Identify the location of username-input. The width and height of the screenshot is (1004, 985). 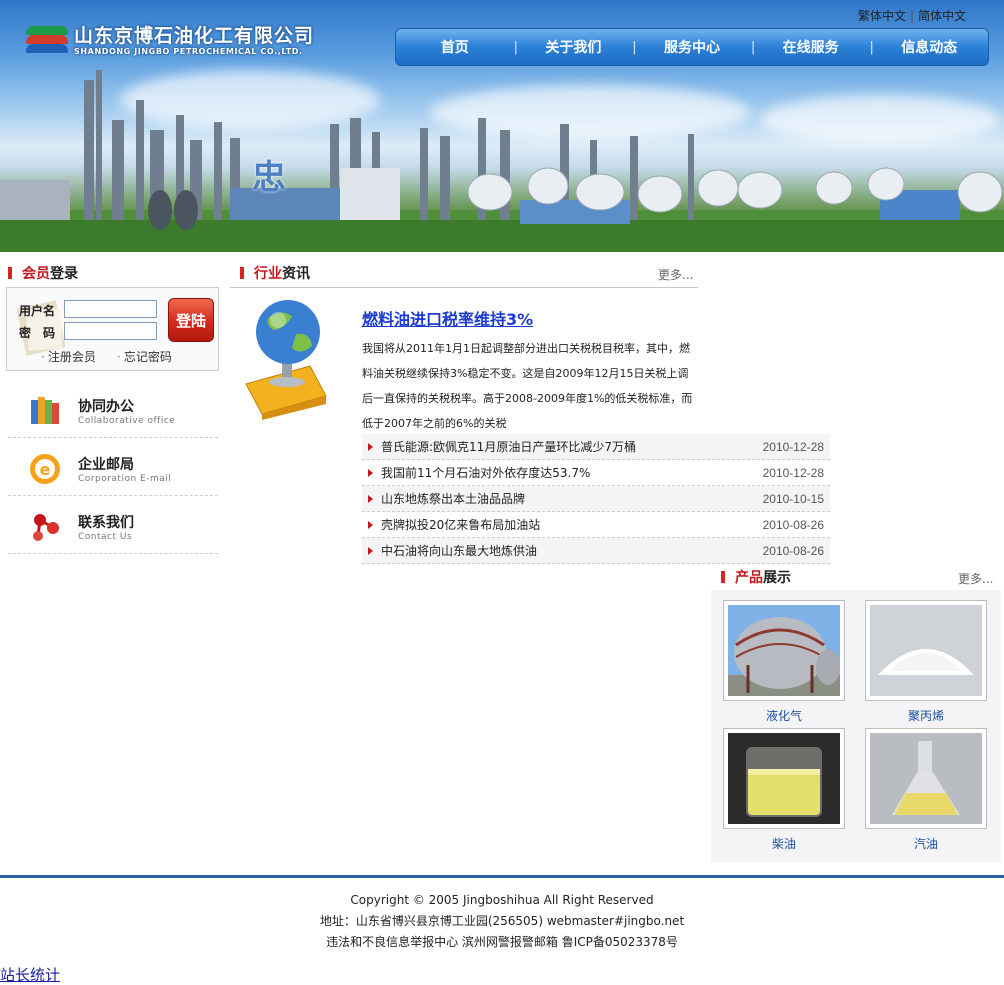
(110, 309).